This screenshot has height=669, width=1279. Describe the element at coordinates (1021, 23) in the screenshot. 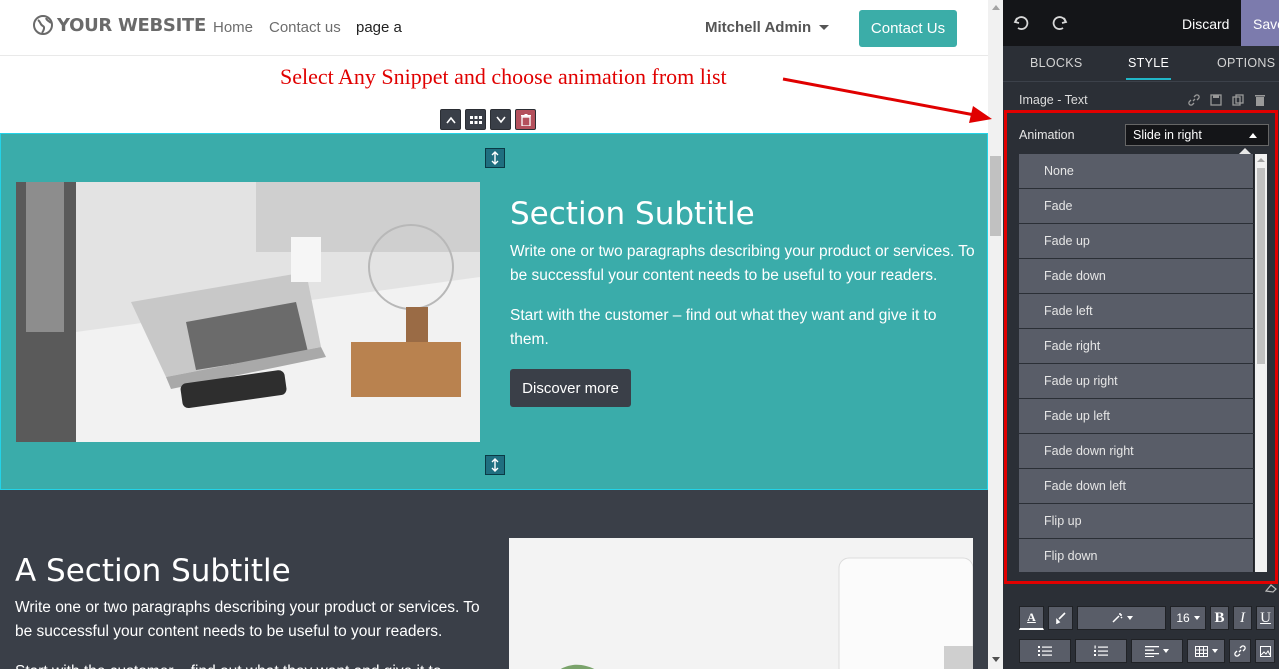

I see `undo-icon` at that location.